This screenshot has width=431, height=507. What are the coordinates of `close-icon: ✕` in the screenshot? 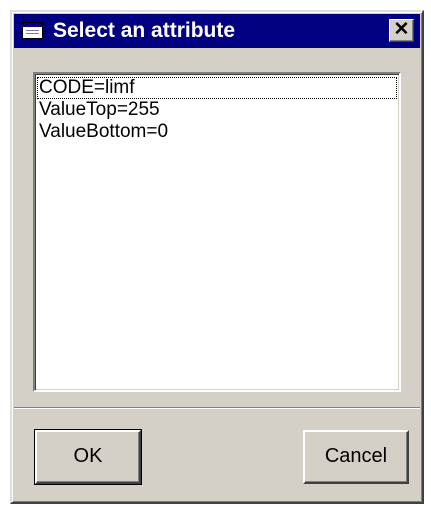 It's located at (401, 29).